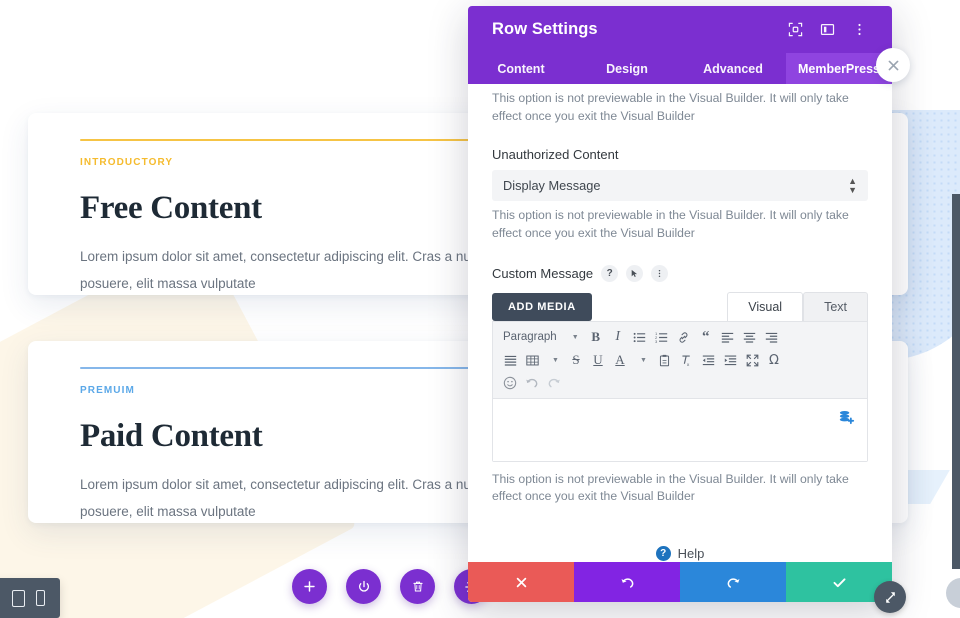 The width and height of the screenshot is (960, 618). What do you see at coordinates (752, 360) in the screenshot?
I see `fullscreen-icon` at bounding box center [752, 360].